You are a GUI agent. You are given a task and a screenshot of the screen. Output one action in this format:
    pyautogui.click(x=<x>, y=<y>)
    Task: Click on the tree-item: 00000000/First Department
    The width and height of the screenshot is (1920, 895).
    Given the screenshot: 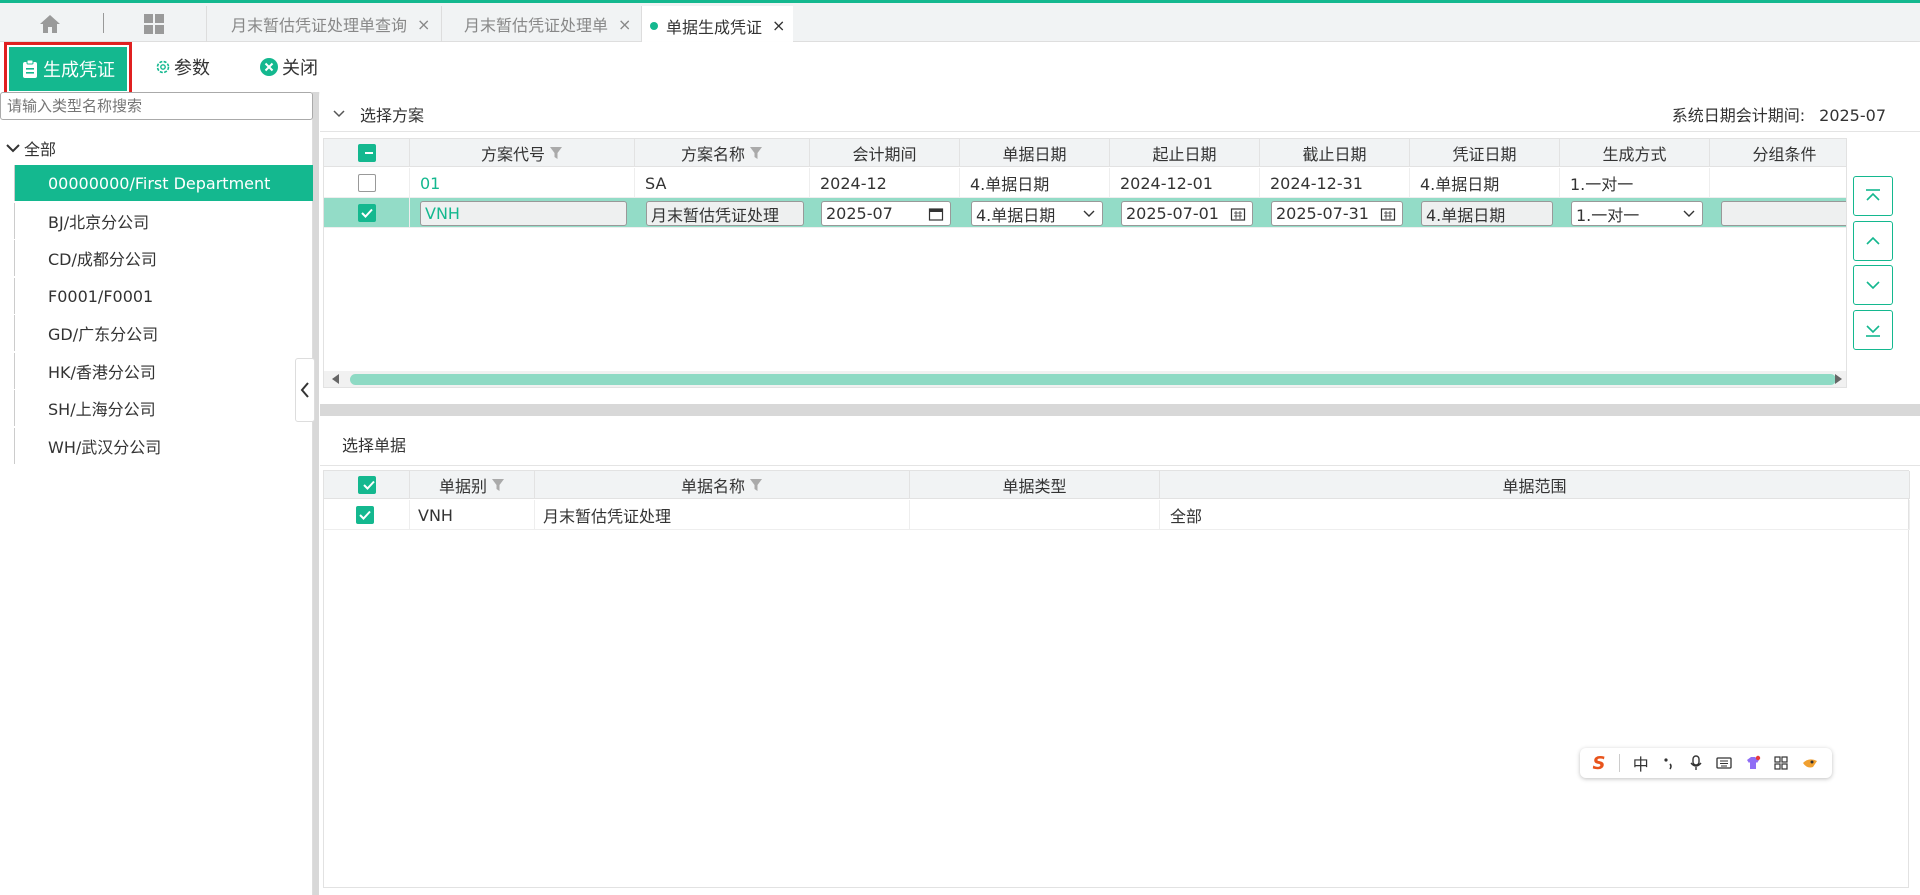 What is the action you would take?
    pyautogui.click(x=163, y=183)
    